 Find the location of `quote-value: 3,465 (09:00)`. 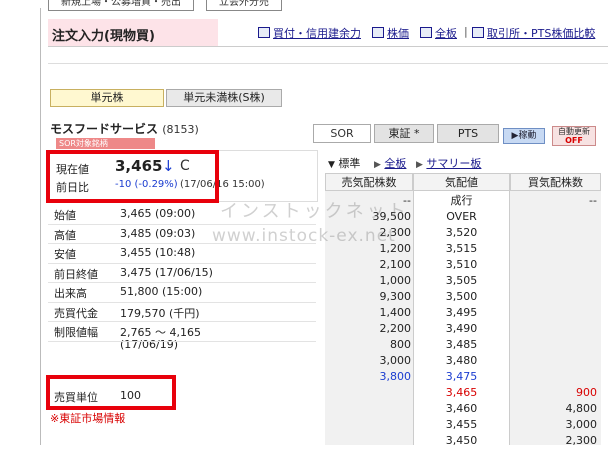

quote-value: 3,465 (09:00) is located at coordinates (158, 213).